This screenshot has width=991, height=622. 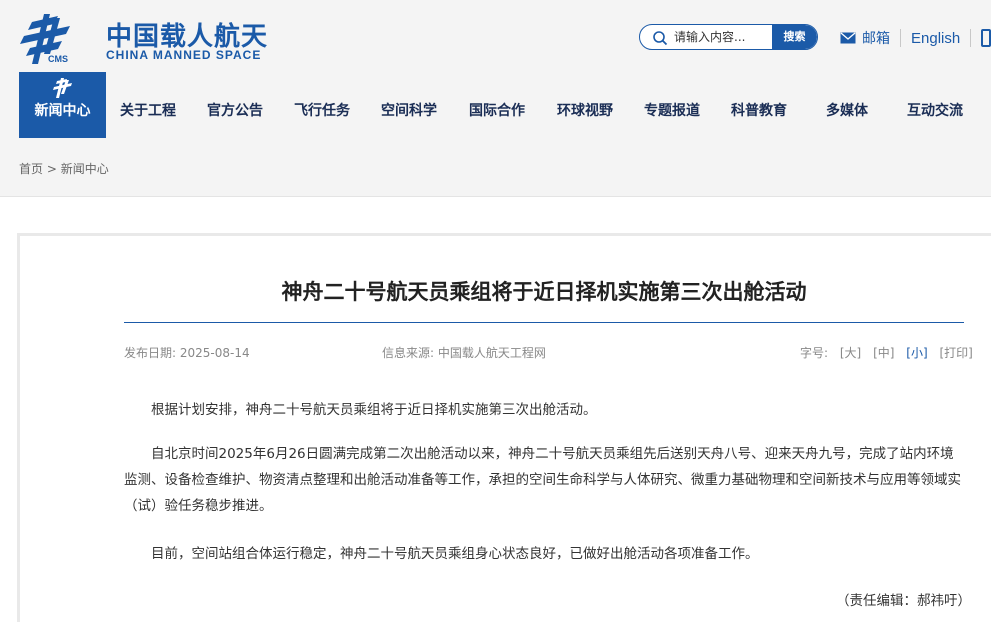 What do you see at coordinates (85, 169) in the screenshot?
I see `breadcrumb-current-link: 新闻中心` at bounding box center [85, 169].